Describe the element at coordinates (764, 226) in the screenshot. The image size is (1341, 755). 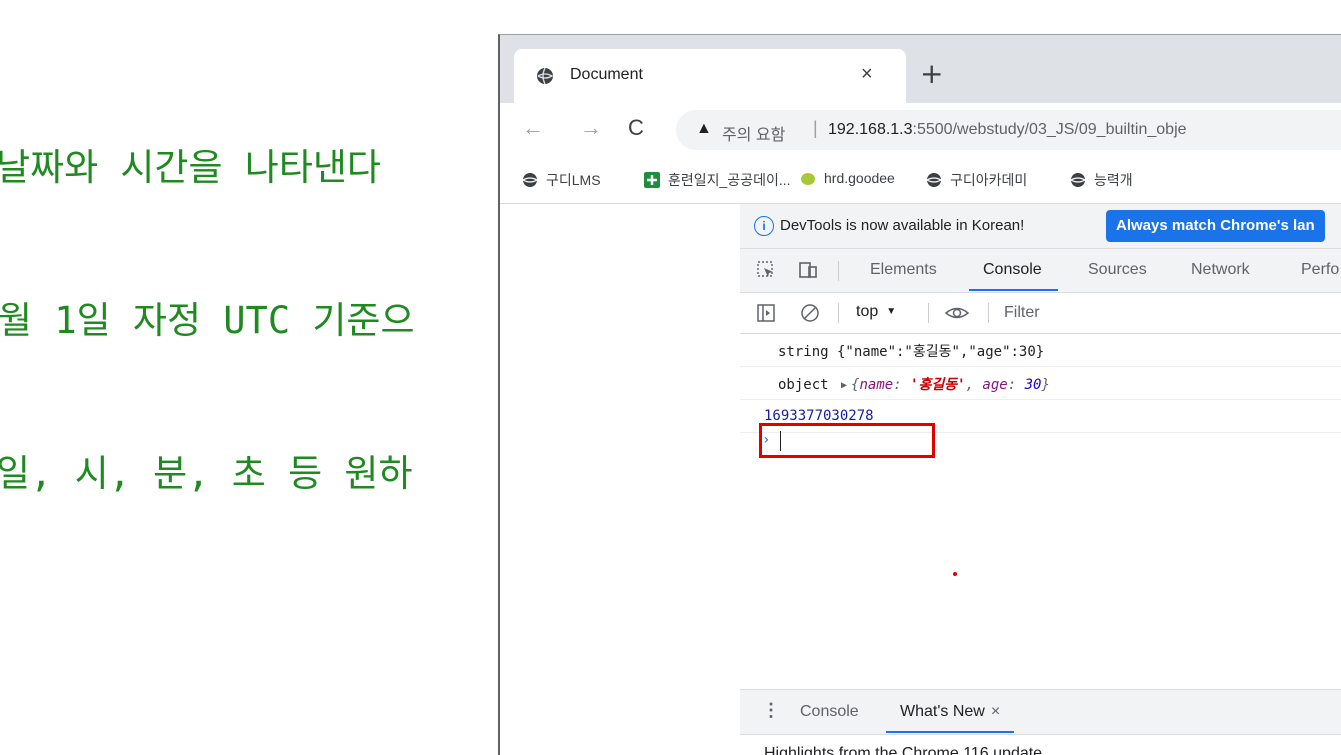
I see `info-icon: i` at that location.